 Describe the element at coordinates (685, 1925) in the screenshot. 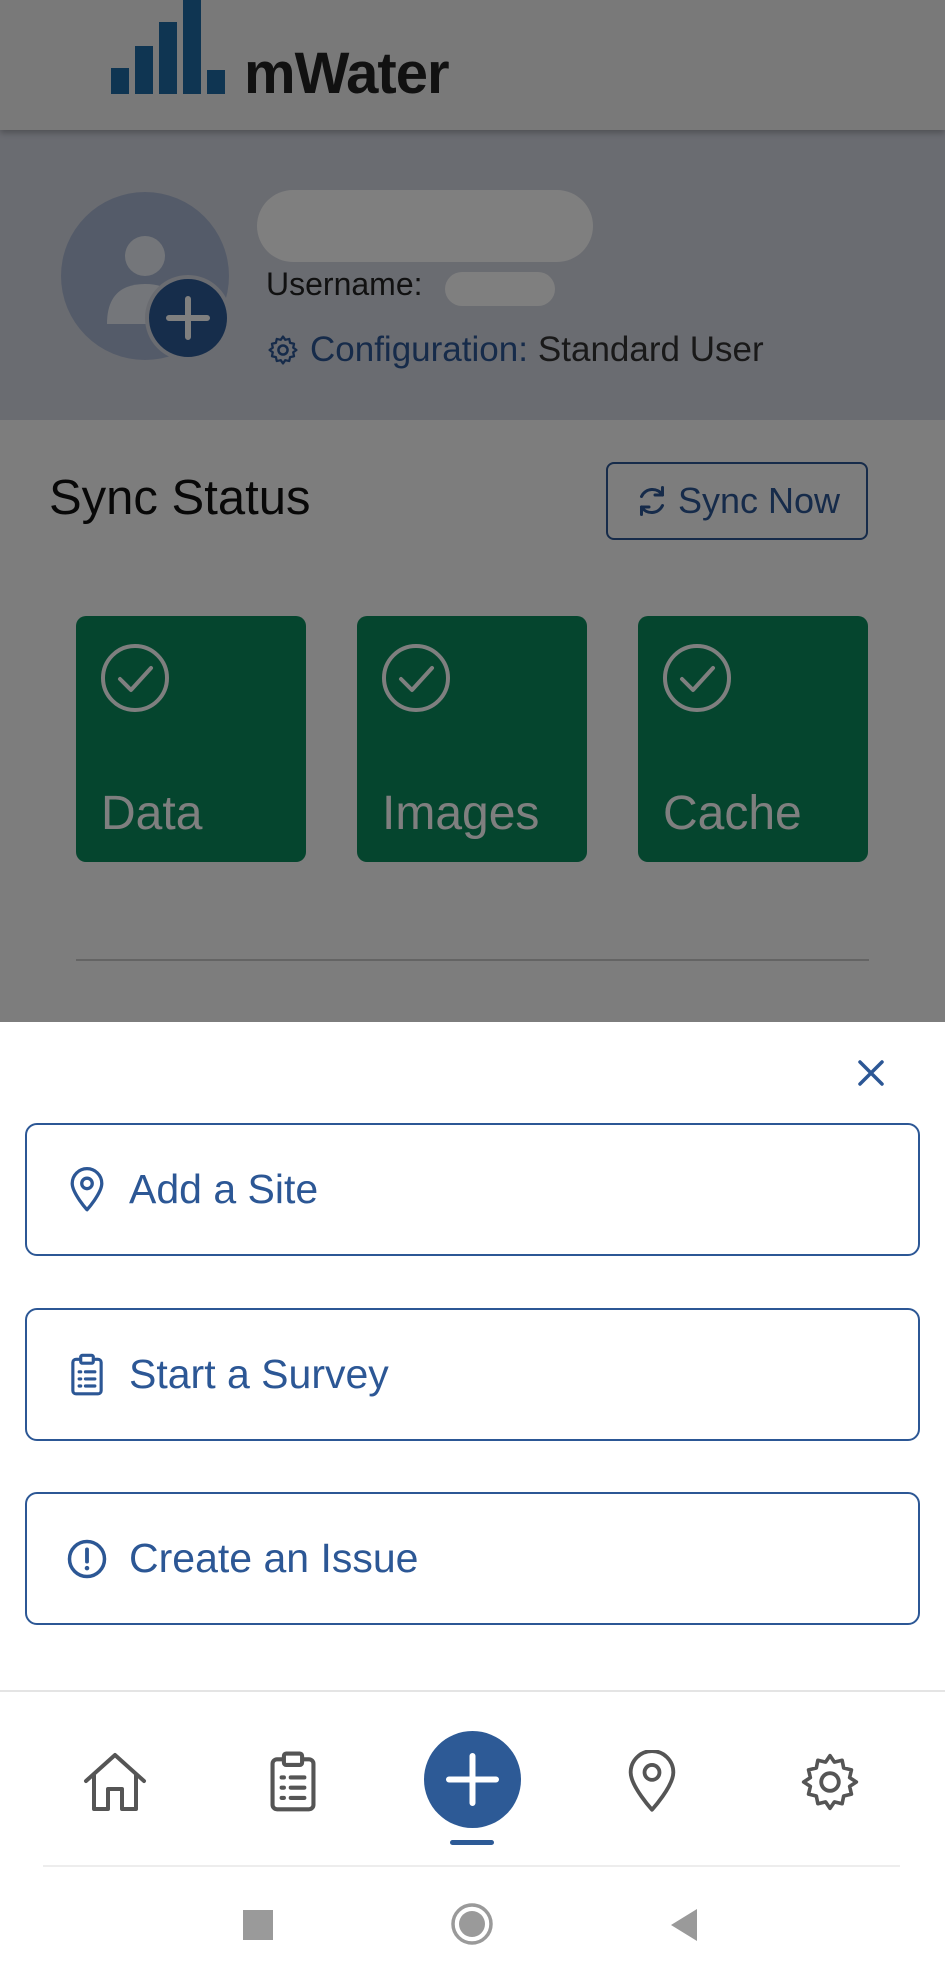

I see `back-icon` at that location.